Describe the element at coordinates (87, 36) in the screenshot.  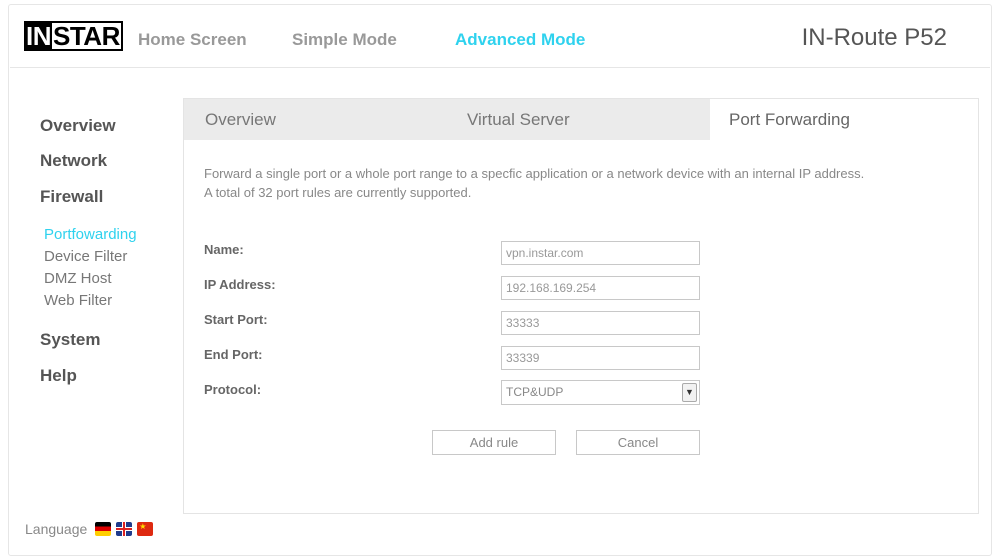
I see `logo-part-2: STAR` at that location.